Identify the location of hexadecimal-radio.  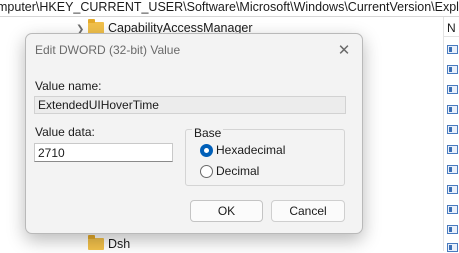
(206, 150).